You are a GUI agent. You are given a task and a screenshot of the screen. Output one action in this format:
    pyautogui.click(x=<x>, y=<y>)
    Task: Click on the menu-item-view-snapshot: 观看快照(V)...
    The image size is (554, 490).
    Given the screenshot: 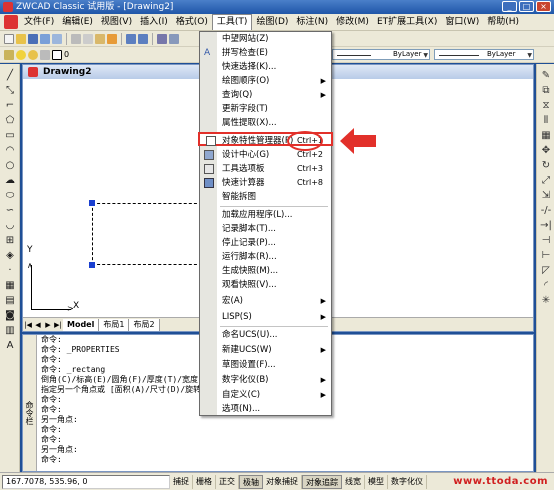 What is the action you would take?
    pyautogui.click(x=265, y=285)
    